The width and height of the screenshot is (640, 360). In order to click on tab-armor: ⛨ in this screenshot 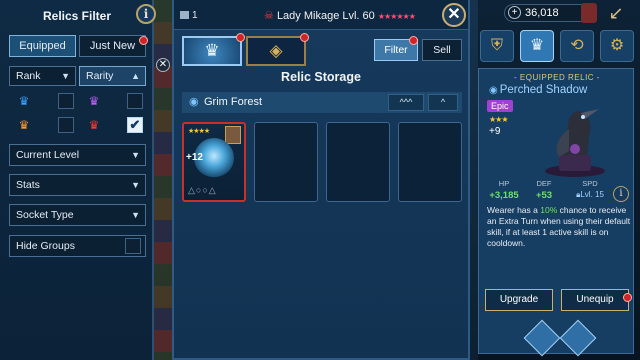, I will do `click(497, 46)`.